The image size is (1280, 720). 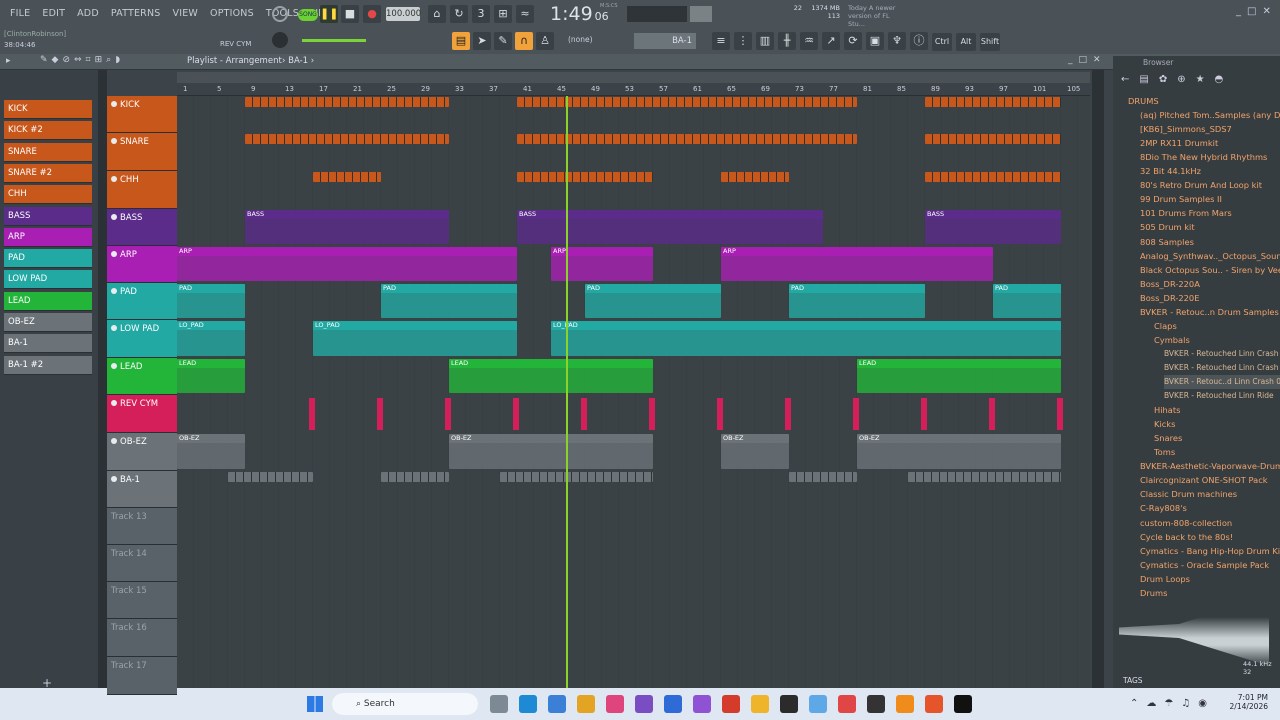 I want to click on key-ctrl: Ctrl, so click(x=942, y=42).